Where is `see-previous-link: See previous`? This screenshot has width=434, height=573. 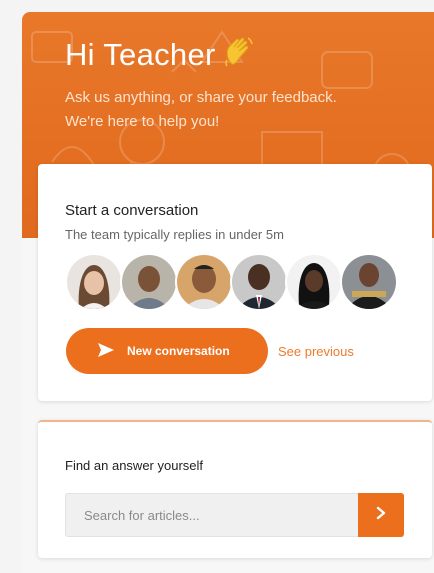
see-previous-link: See previous is located at coordinates (316, 351).